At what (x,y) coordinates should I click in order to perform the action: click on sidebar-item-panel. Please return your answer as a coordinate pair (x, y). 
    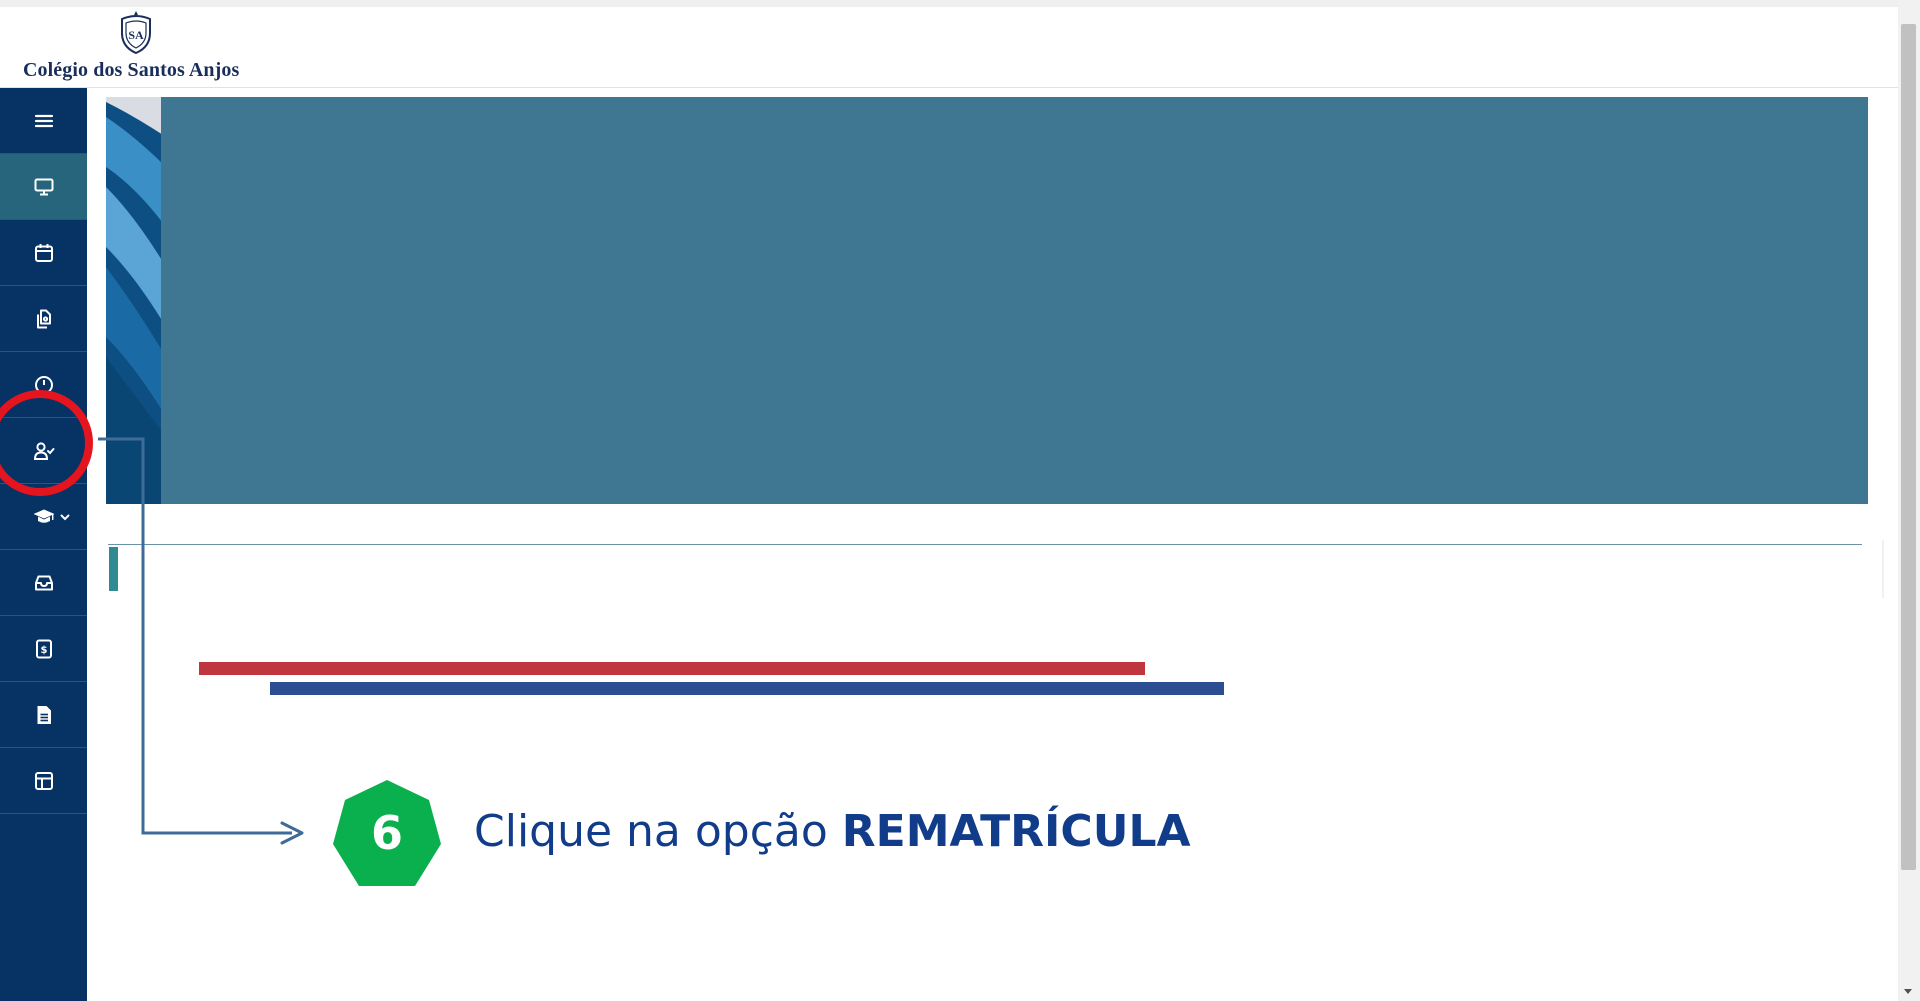
    Looking at the image, I should click on (43, 781).